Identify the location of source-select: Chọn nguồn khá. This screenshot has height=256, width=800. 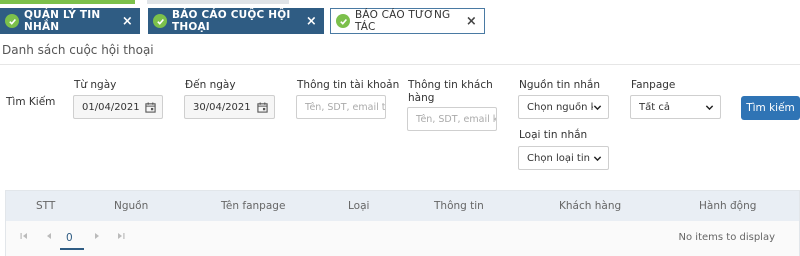
(563, 107).